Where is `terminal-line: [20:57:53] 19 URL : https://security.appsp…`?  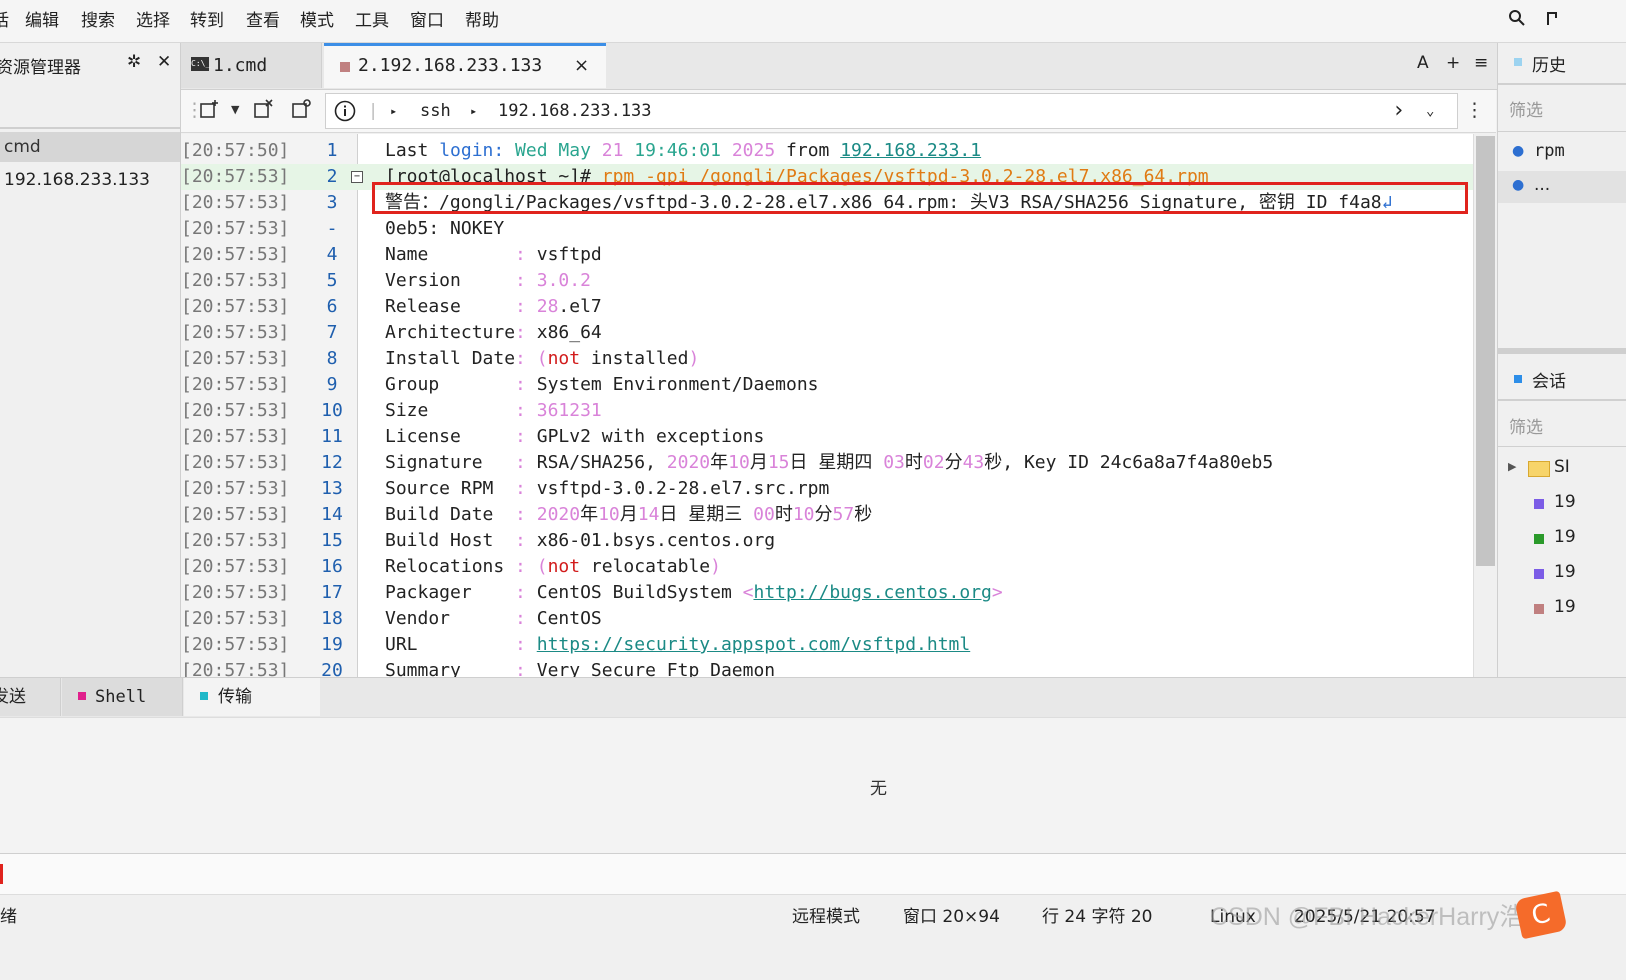 terminal-line: [20:57:53] 19 URL : https://security.appsp… is located at coordinates (827, 645).